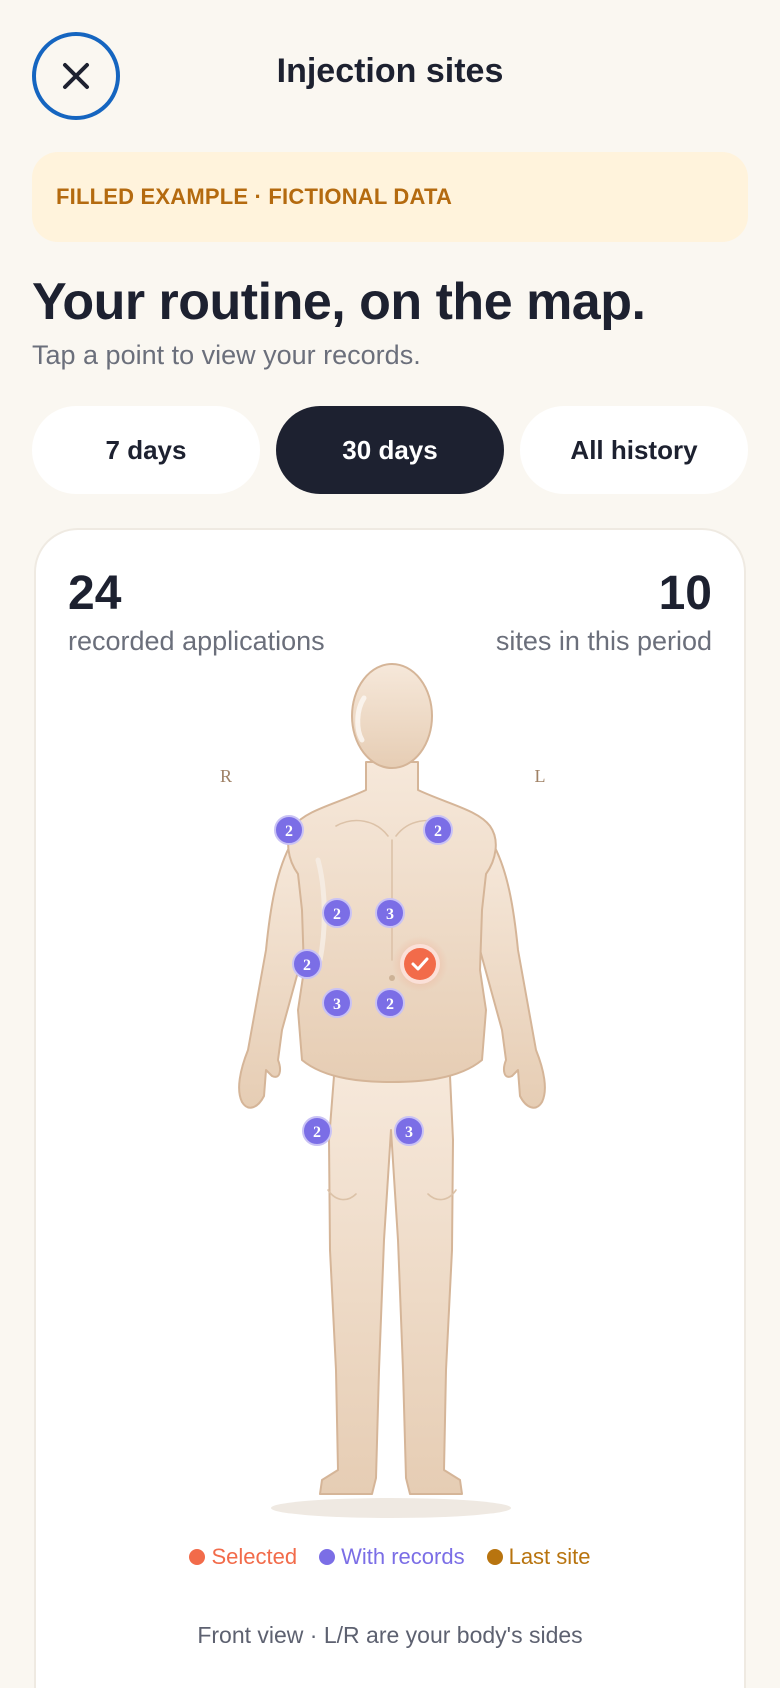 The width and height of the screenshot is (780, 1688). I want to click on page-title: Injection sites, so click(390, 71).